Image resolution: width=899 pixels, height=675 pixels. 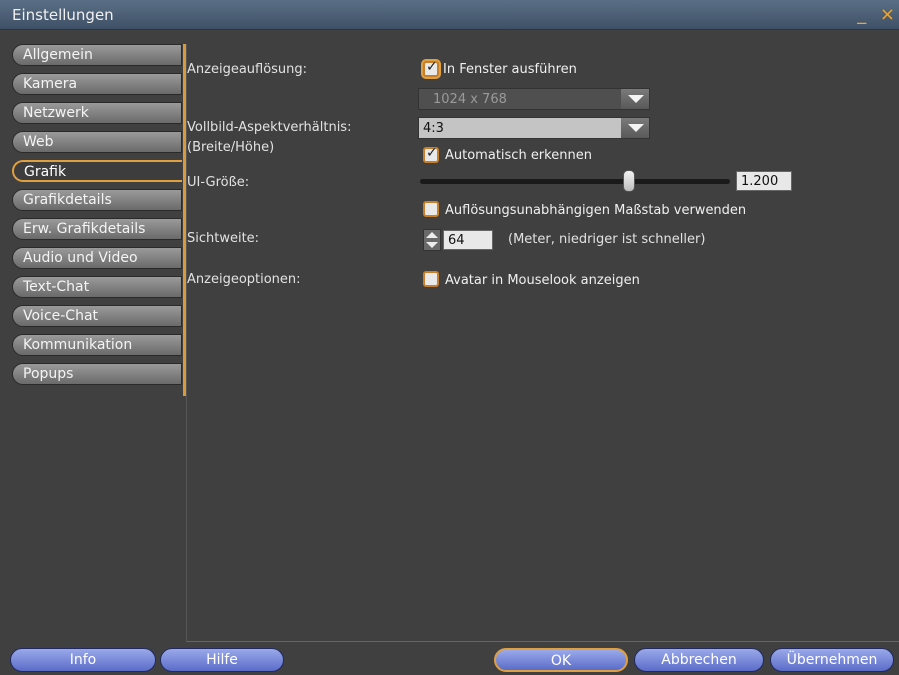 I want to click on resolution-select-value: 1024 x 768, so click(x=470, y=99).